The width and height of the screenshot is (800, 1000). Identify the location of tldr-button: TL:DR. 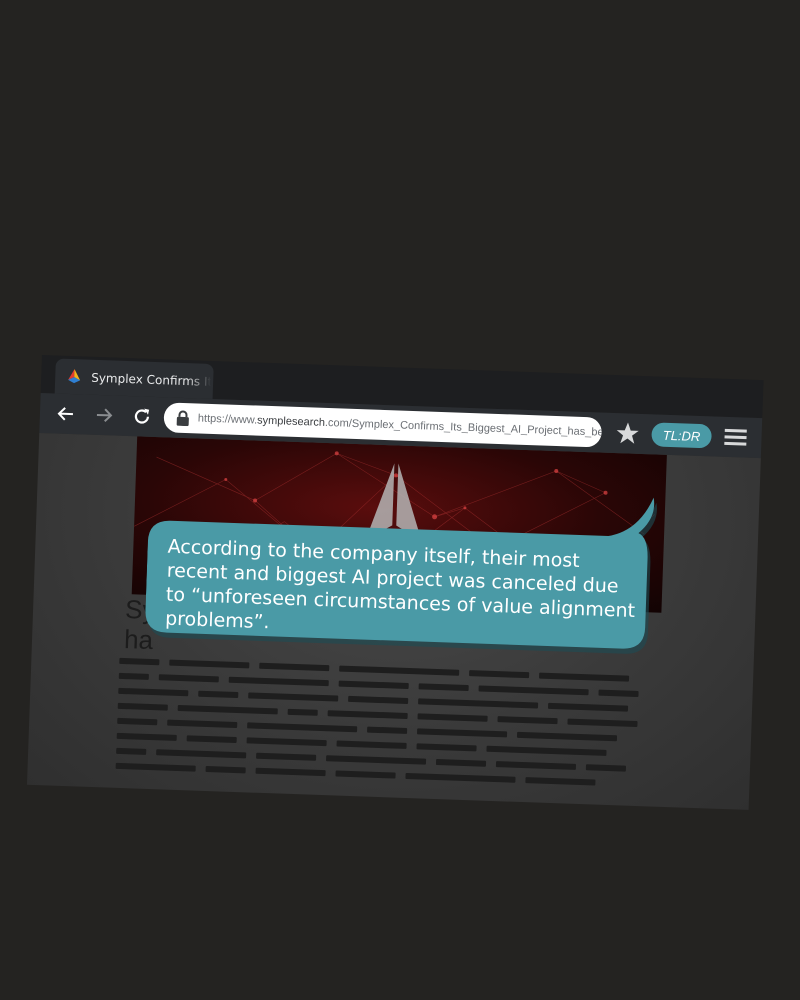
(681, 435).